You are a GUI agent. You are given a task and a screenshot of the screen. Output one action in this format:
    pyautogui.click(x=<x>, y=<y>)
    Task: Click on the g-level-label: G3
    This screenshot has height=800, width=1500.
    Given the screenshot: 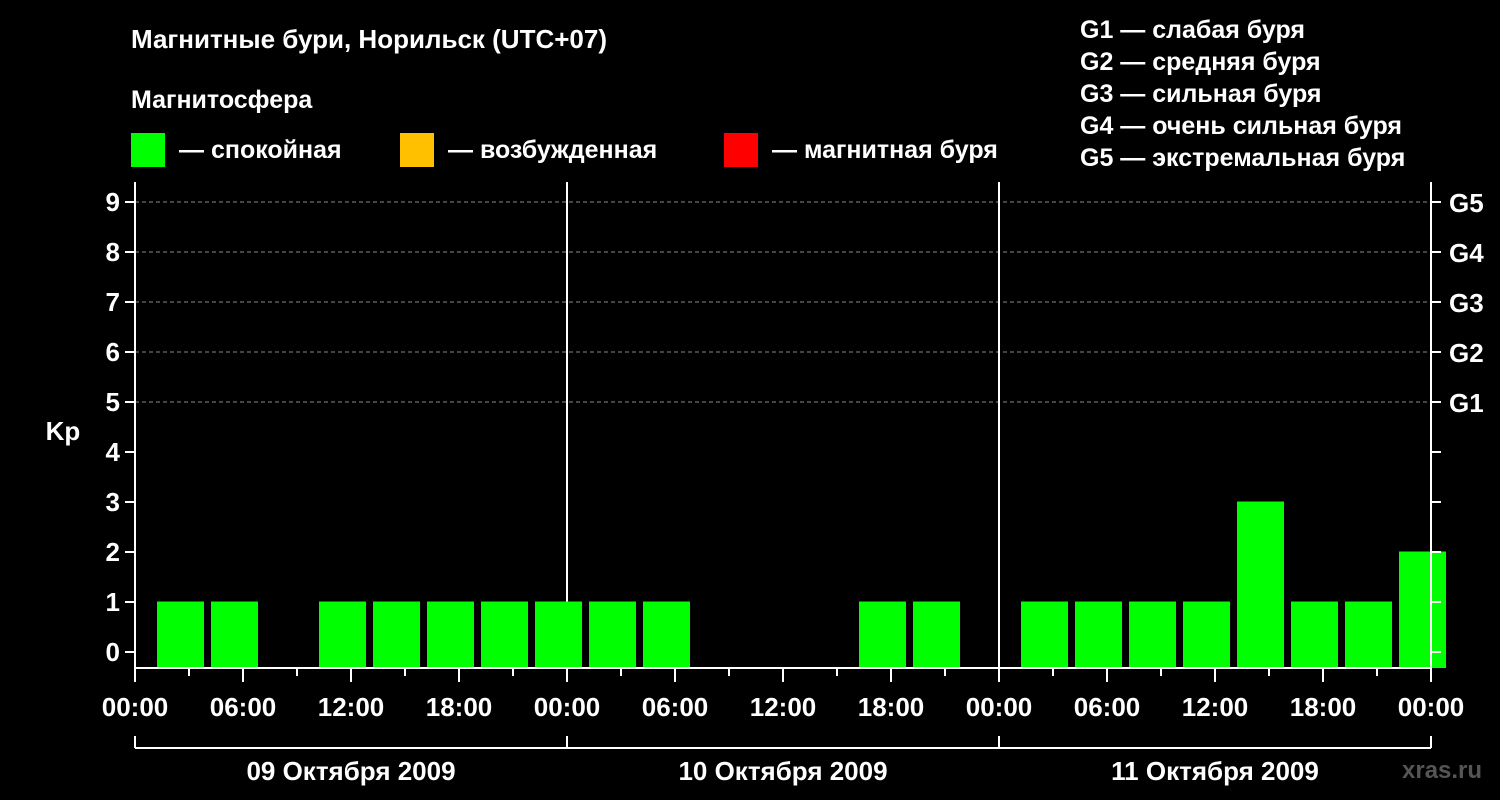 What is the action you would take?
    pyautogui.click(x=1466, y=303)
    